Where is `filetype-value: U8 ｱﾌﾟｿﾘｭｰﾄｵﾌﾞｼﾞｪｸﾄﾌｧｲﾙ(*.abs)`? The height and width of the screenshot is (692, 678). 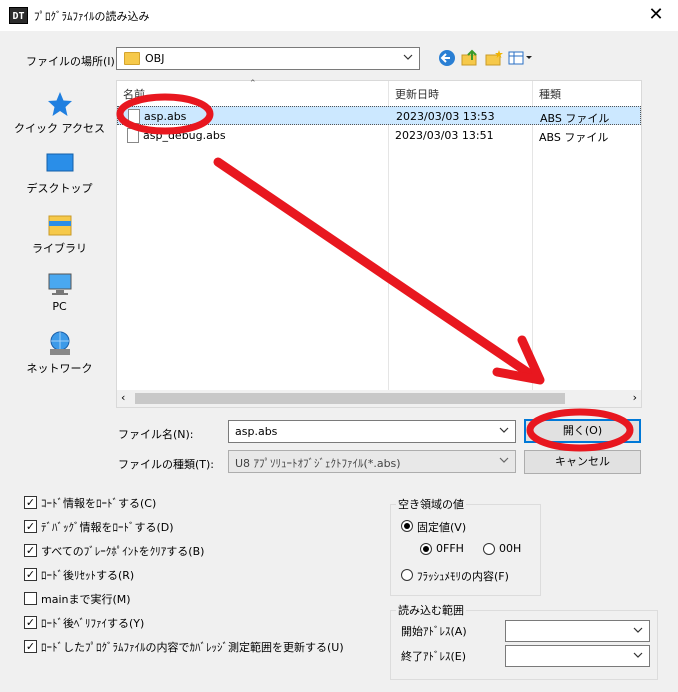
filetype-value: U8 ｱﾌﾟｿﾘｭｰﾄｵﾌﾞｼﾞｪｸﾄﾌｧｲﾙ(*.abs) is located at coordinates (318, 463).